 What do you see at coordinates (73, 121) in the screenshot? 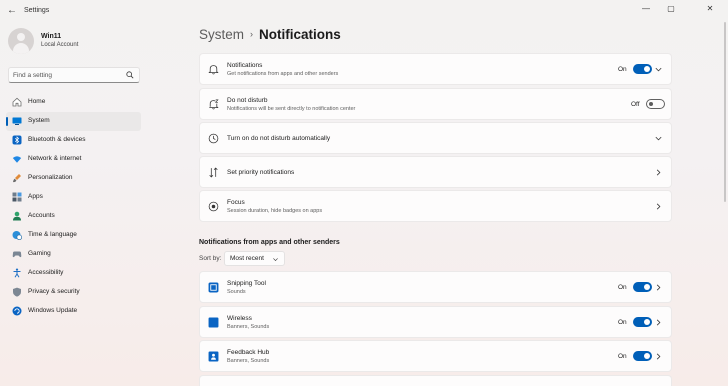
I see `sidebar-item-system: System` at bounding box center [73, 121].